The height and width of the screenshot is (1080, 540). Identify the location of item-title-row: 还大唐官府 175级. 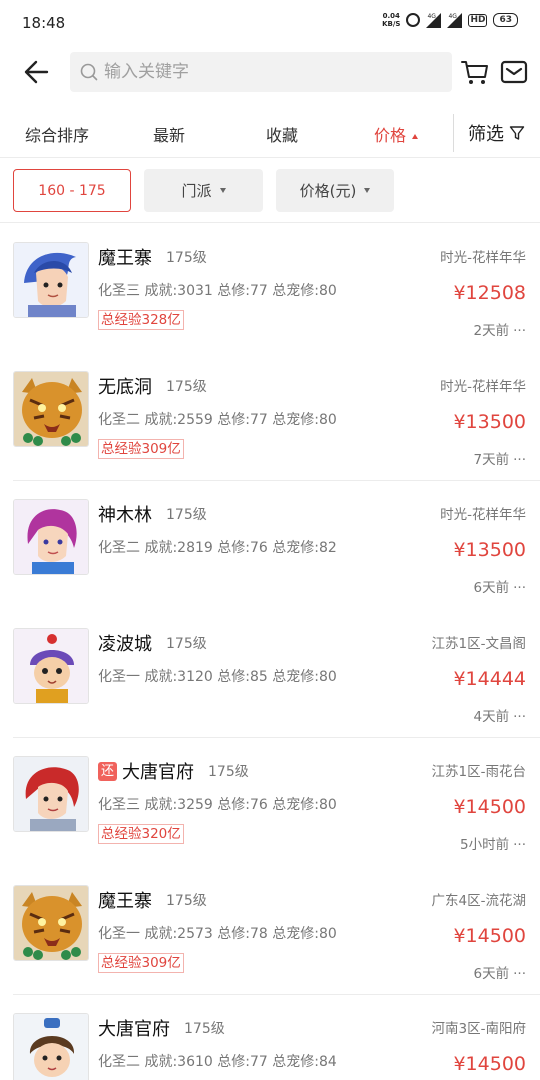
(173, 771).